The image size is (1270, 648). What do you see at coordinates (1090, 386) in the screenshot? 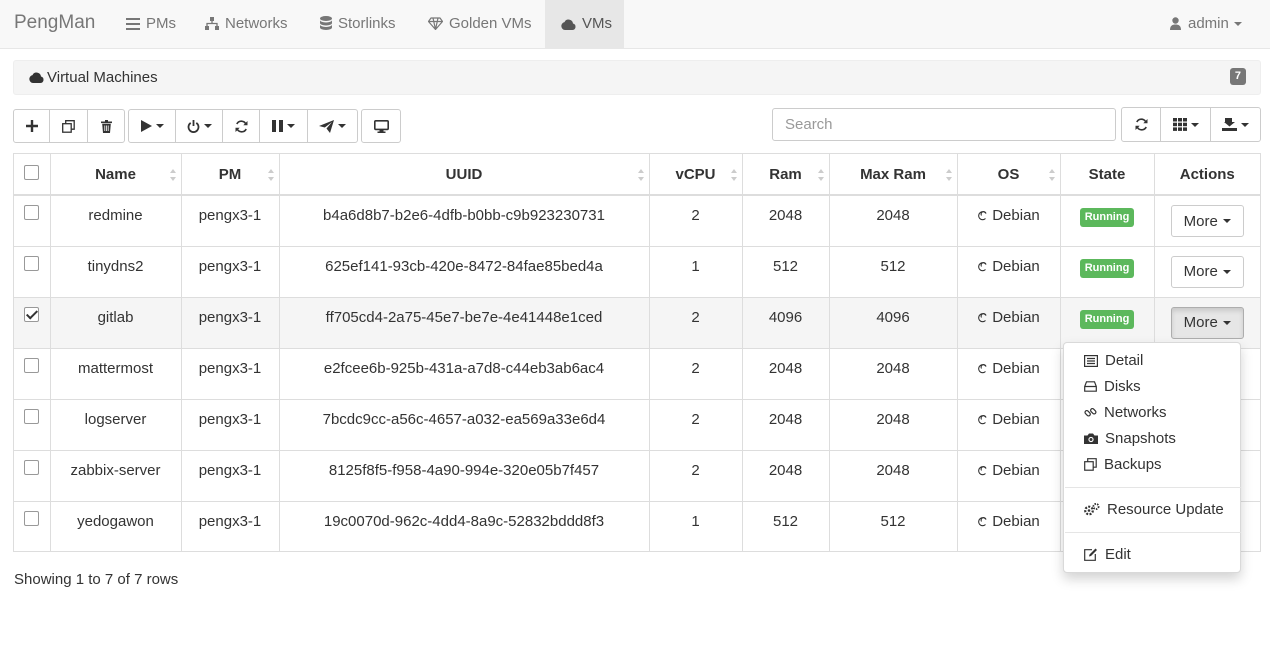
I see `hdd-icon` at bounding box center [1090, 386].